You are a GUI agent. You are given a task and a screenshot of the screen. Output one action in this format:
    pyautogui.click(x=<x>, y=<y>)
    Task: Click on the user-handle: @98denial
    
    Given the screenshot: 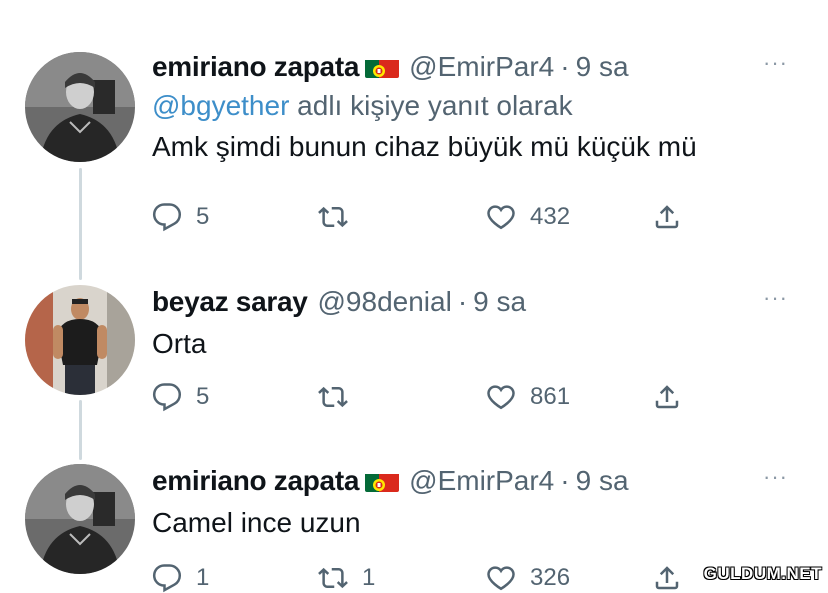 What is the action you would take?
    pyautogui.click(x=385, y=302)
    